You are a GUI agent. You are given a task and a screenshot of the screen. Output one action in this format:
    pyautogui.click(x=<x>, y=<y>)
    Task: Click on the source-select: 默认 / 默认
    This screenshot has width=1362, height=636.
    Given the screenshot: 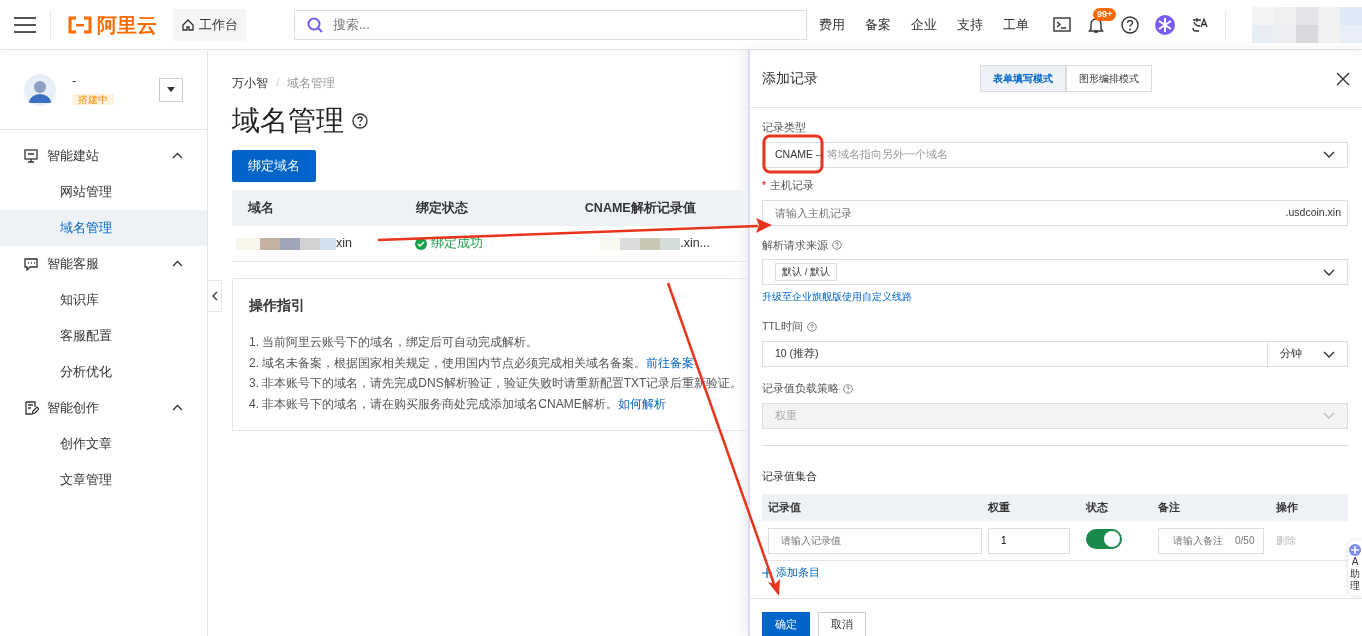 What is the action you would take?
    pyautogui.click(x=1055, y=272)
    